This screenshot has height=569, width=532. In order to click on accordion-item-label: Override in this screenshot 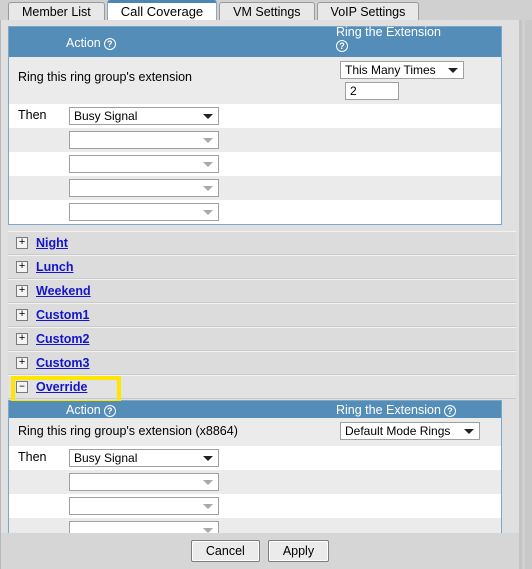, I will do `click(61, 387)`.